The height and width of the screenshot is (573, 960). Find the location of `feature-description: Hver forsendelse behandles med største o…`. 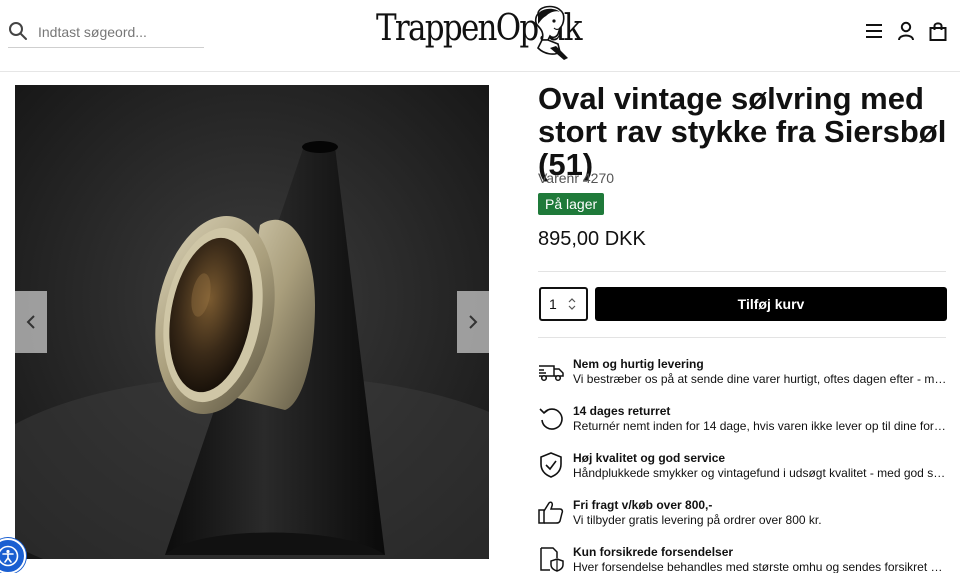

feature-description: Hver forsendelse behandles med største o… is located at coordinates (760, 566).